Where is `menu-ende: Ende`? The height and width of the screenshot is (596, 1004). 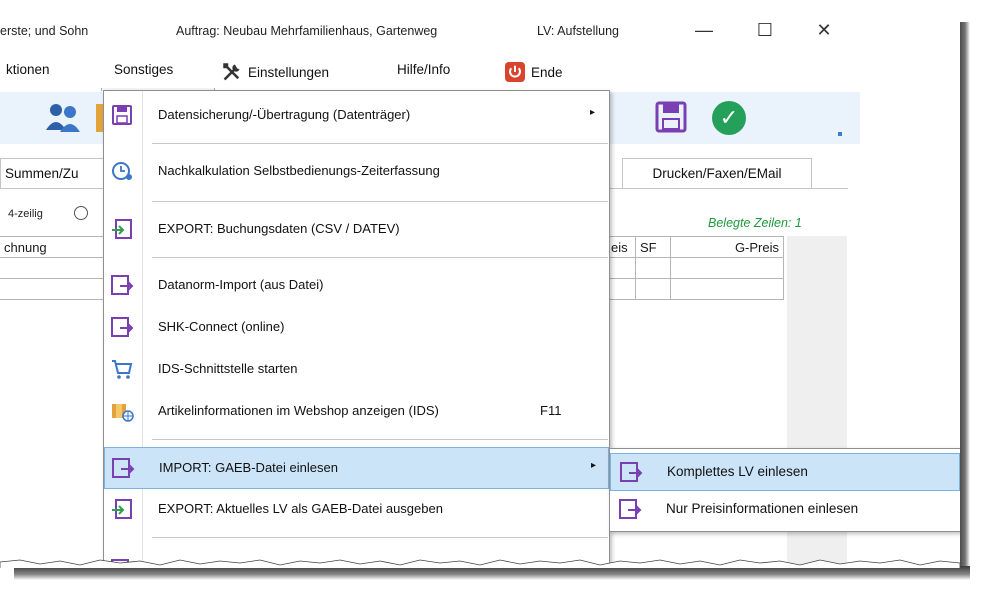
menu-ende: Ende is located at coordinates (534, 72).